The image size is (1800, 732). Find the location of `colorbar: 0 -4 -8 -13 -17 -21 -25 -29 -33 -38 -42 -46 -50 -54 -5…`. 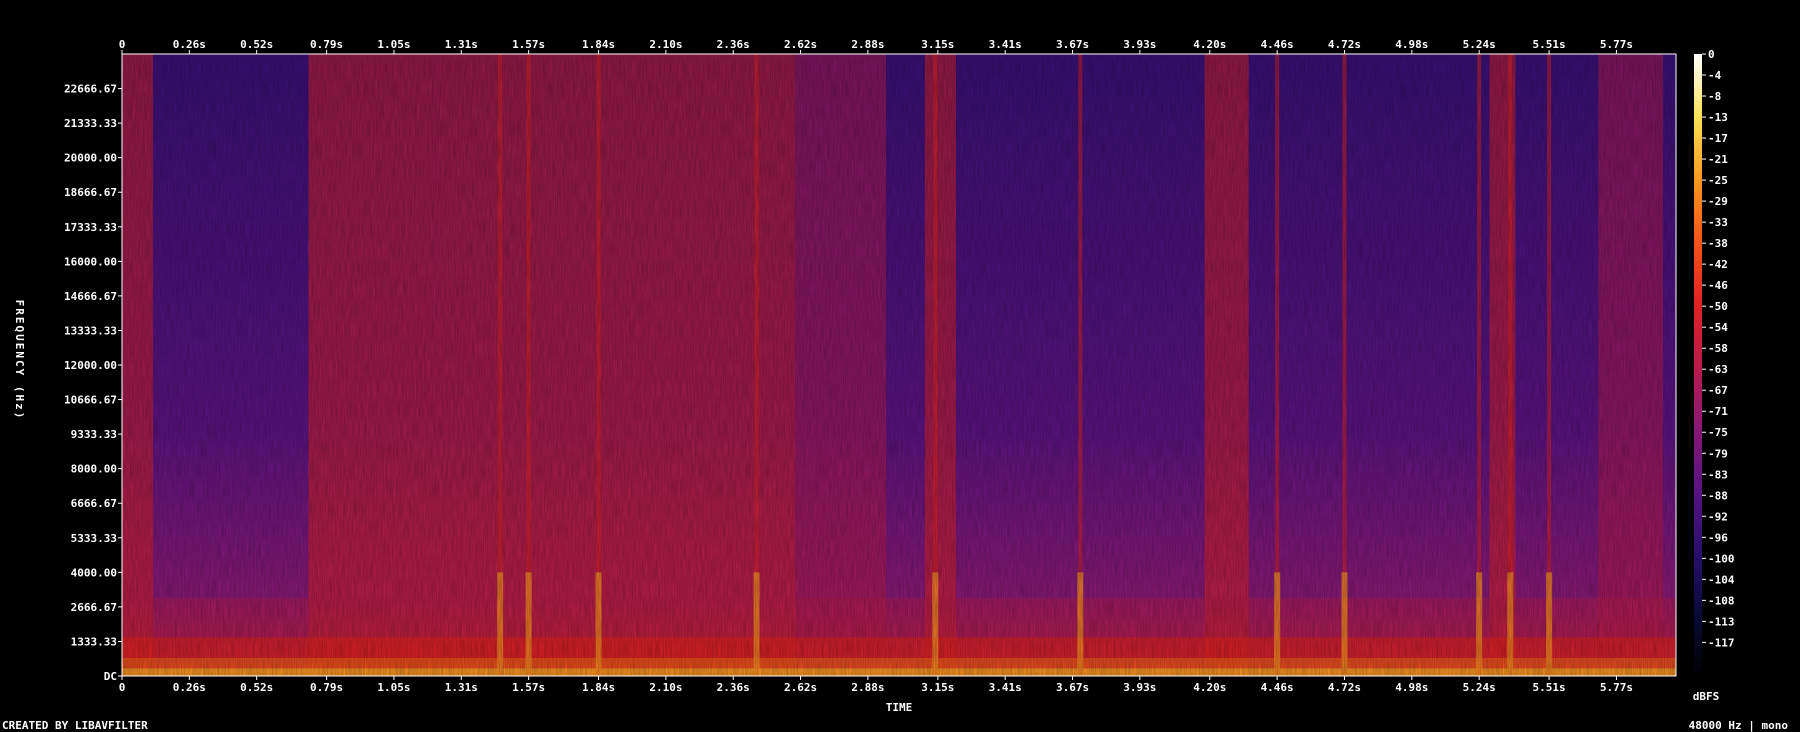

colorbar: 0 -4 -8 -13 -17 -21 -25 -29 -33 -38 -42 -46 -50 -54 -5… is located at coordinates (1714, 362).